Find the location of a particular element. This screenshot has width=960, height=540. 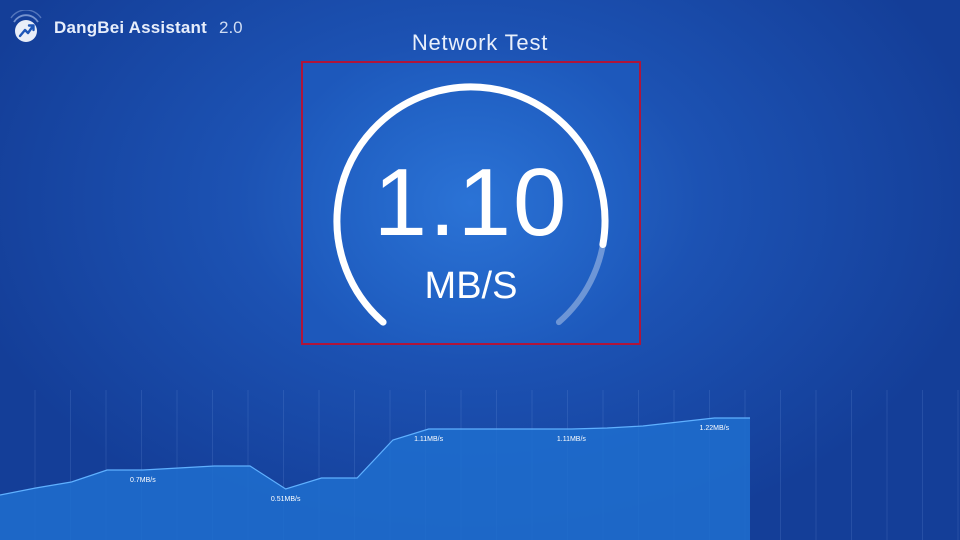

speed-value: 1.10 is located at coordinates (471, 202).